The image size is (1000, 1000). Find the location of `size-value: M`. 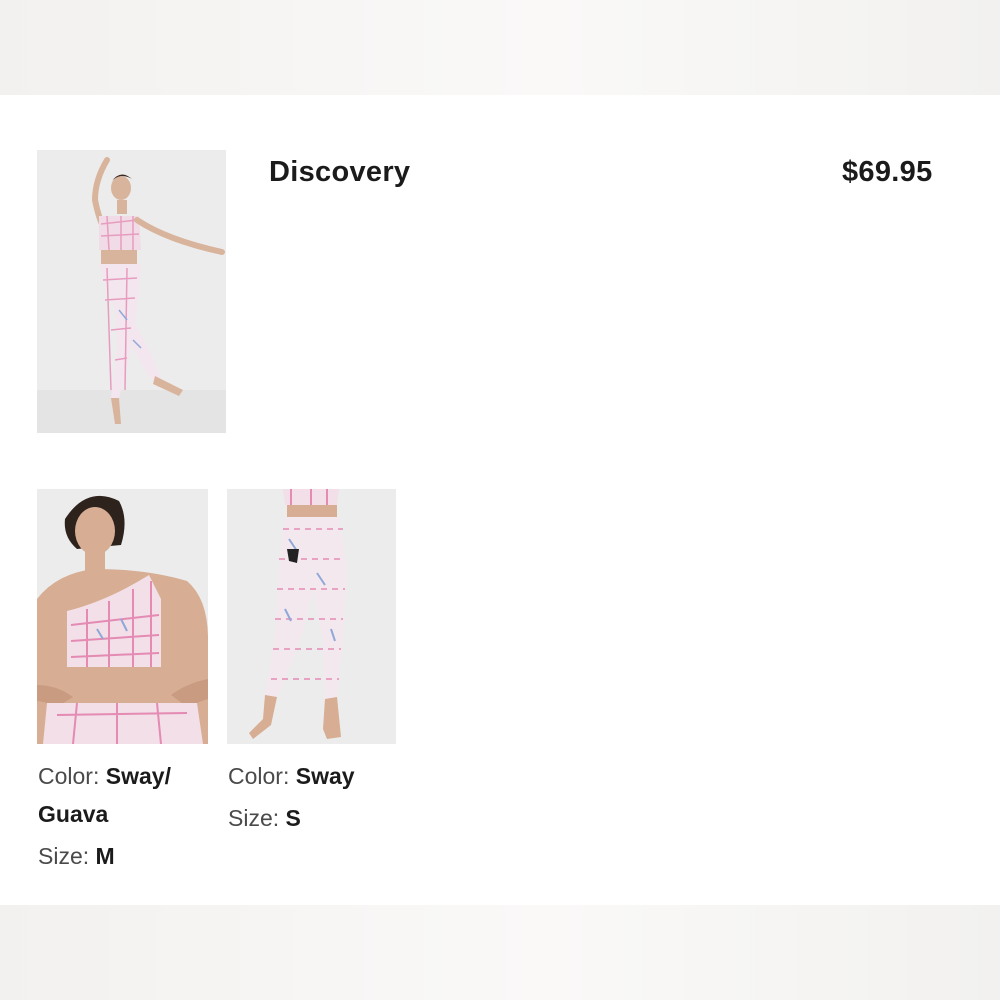

size-value: M is located at coordinates (105, 856).